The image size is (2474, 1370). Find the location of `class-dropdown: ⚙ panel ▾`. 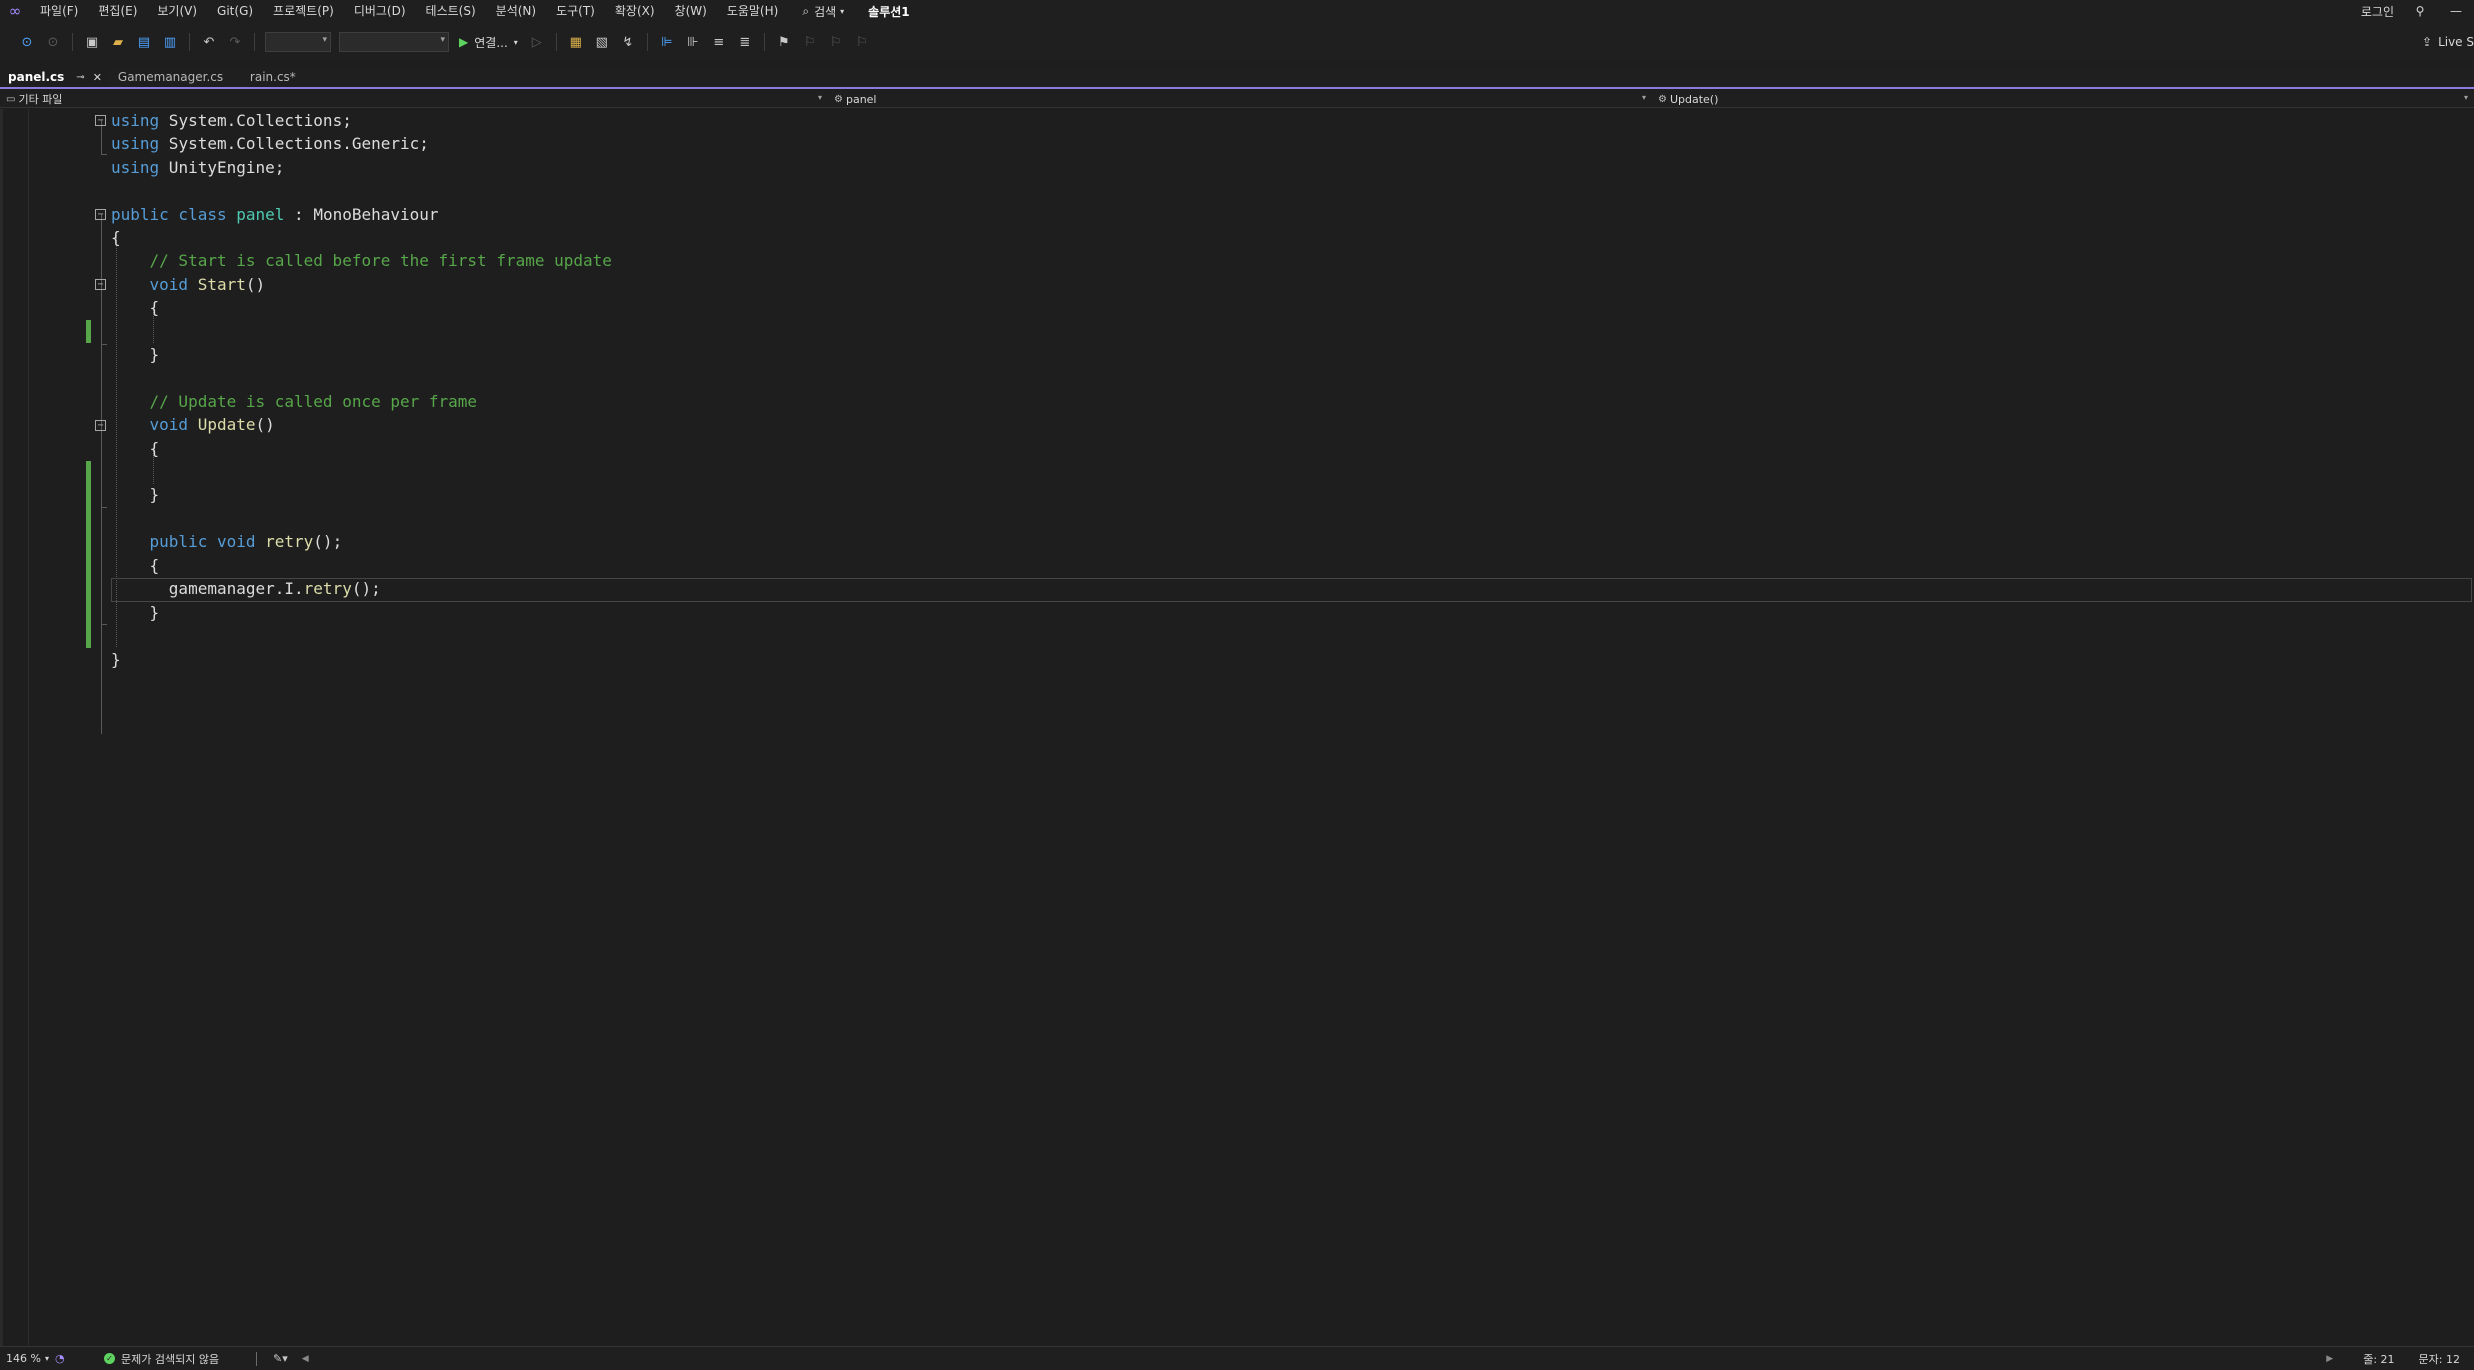

class-dropdown: ⚙ panel ▾ is located at coordinates (1240, 99).